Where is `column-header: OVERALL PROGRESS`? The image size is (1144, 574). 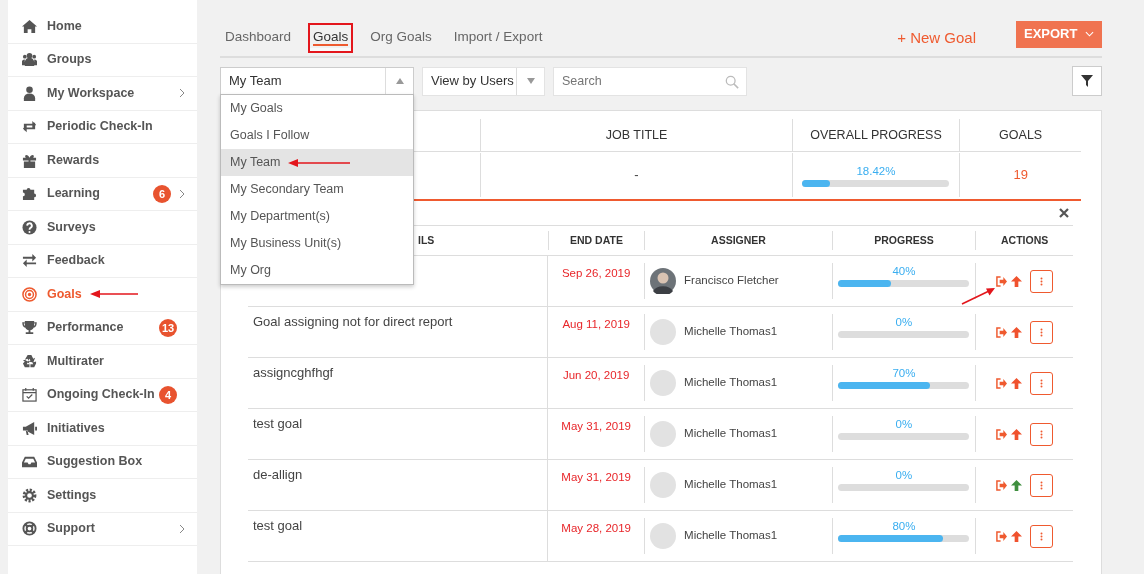 column-header: OVERALL PROGRESS is located at coordinates (876, 135).